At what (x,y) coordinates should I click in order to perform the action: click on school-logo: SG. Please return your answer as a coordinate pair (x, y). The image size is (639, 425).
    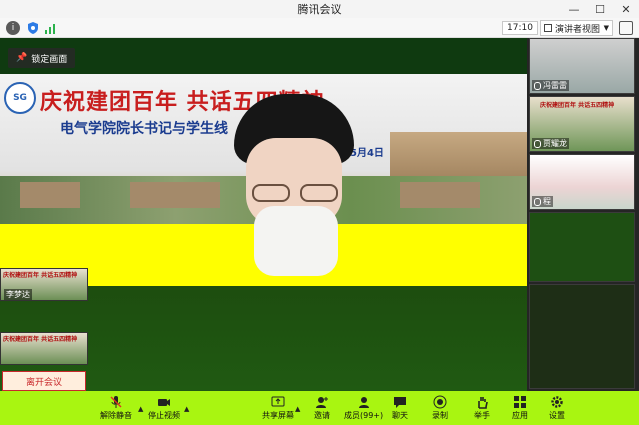
    Looking at the image, I should click on (20, 98).